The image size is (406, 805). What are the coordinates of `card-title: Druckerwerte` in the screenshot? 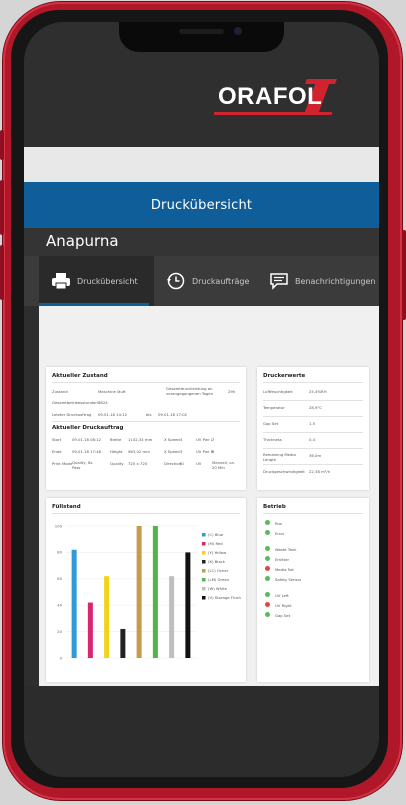 It's located at (284, 376).